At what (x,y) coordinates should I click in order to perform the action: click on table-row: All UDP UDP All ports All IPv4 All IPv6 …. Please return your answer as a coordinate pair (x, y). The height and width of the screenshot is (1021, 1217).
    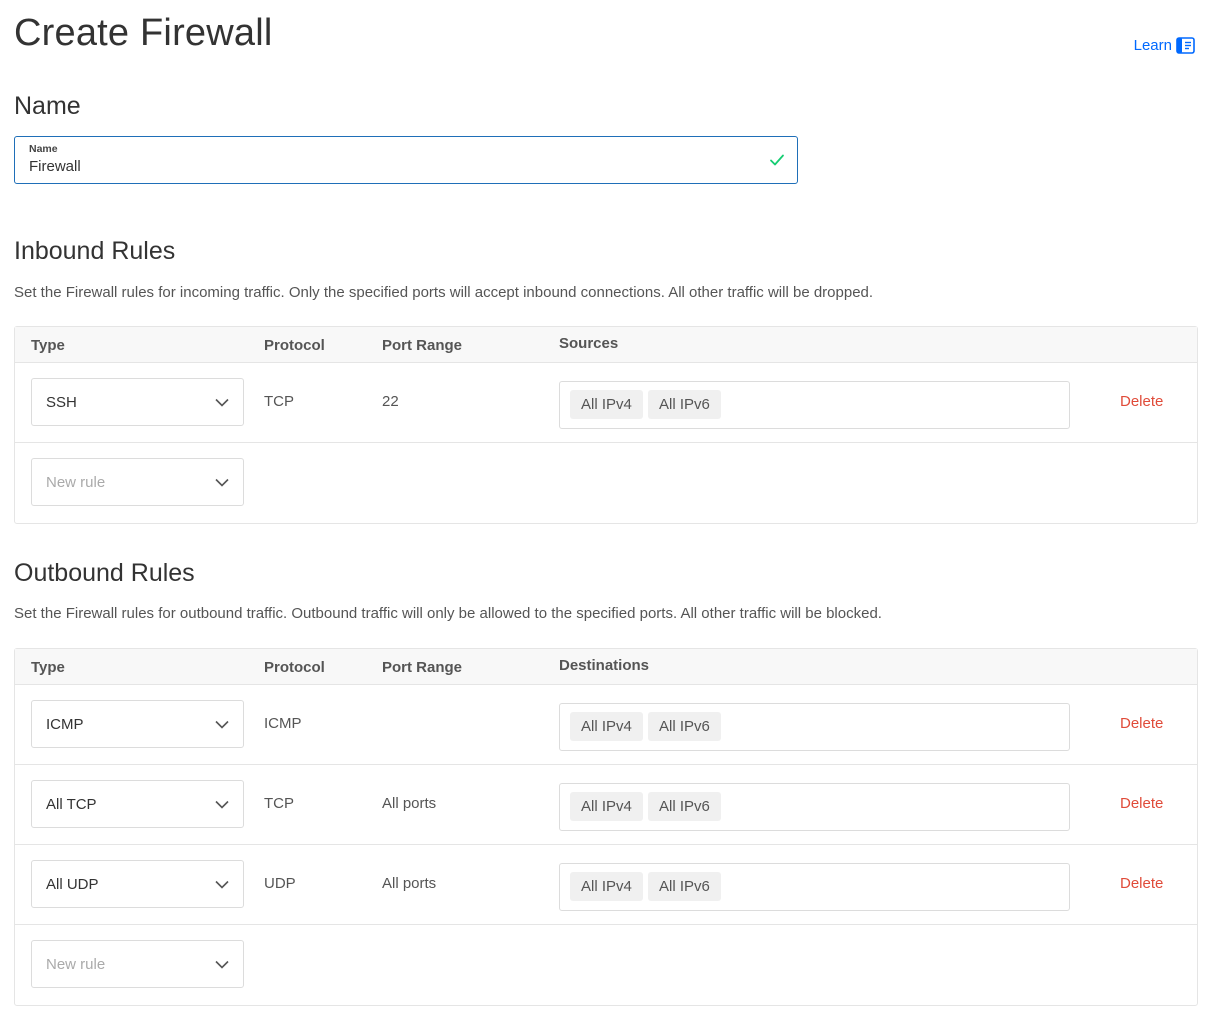
    Looking at the image, I should click on (606, 885).